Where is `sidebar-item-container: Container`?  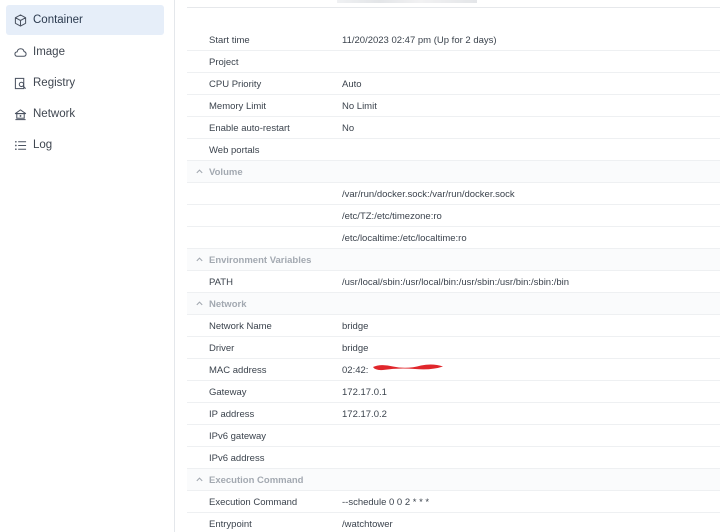 sidebar-item-container: Container is located at coordinates (85, 20).